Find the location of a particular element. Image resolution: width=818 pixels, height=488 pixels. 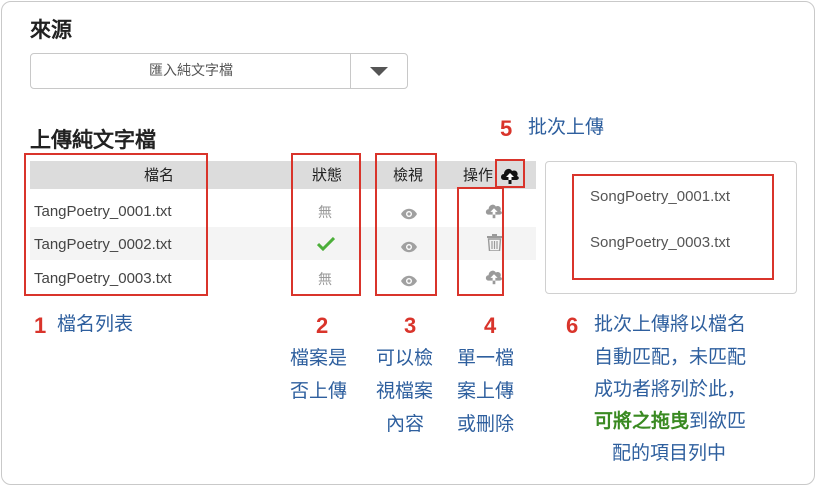

annotation-box-status is located at coordinates (326, 224).